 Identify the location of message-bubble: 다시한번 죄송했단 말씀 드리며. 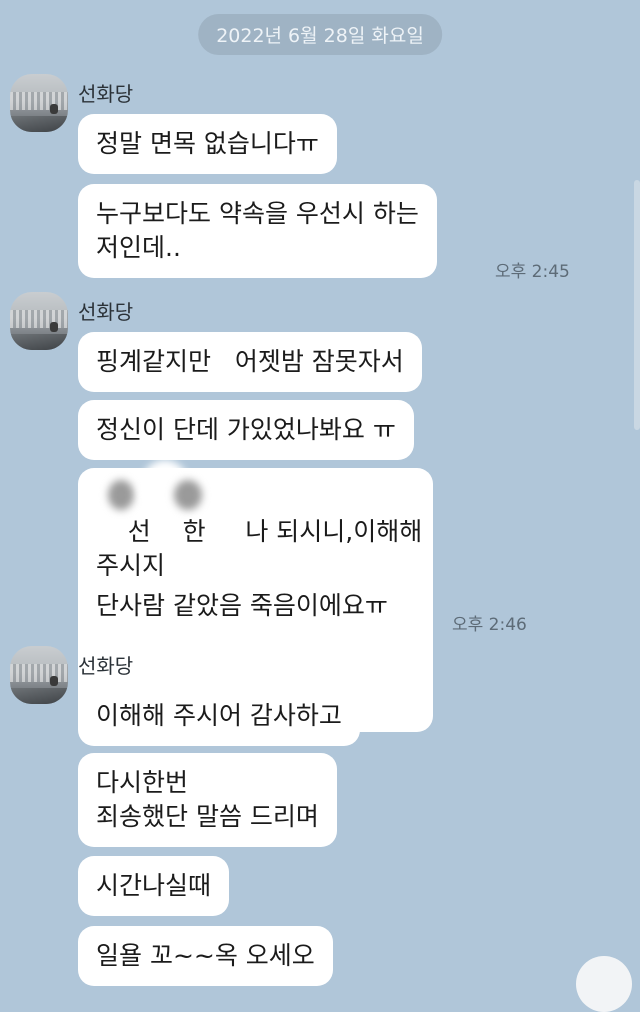
(207, 800).